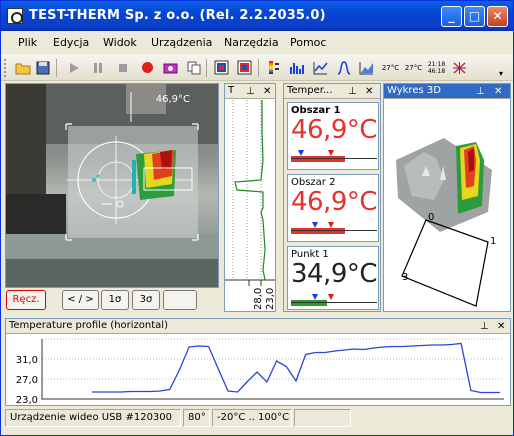 The image size is (514, 436). I want to click on temperature-panel-header: Temper... ⊥ ✕, so click(332, 91).